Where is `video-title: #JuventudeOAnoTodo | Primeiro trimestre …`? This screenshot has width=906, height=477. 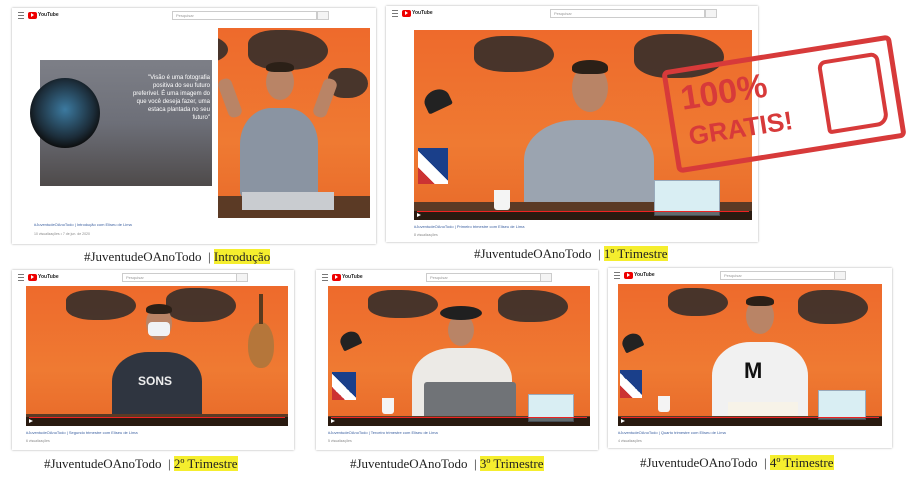
video-title: #JuventudeOAnoTodo | Primeiro trimestre … is located at coordinates (469, 226).